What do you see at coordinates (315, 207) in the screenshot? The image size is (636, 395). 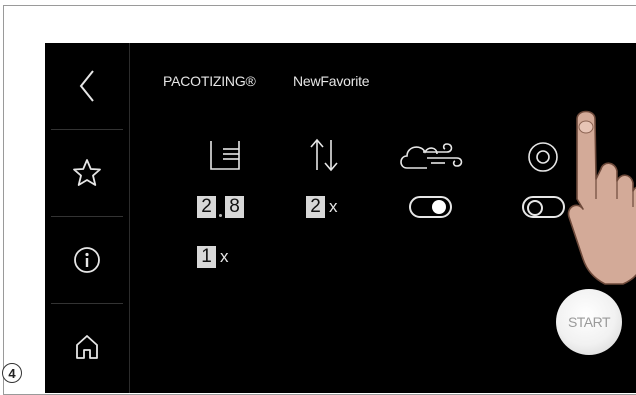 I see `repeat-digit: 2` at bounding box center [315, 207].